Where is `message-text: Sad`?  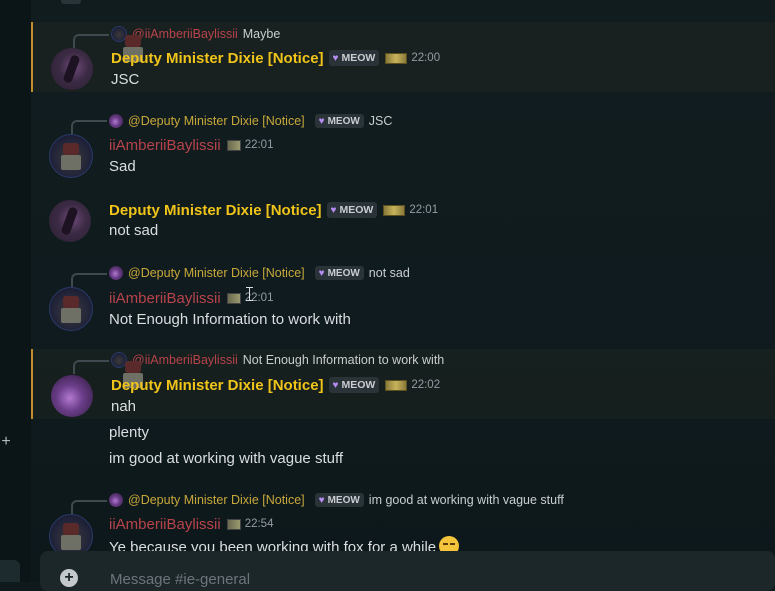 message-text: Sad is located at coordinates (122, 166).